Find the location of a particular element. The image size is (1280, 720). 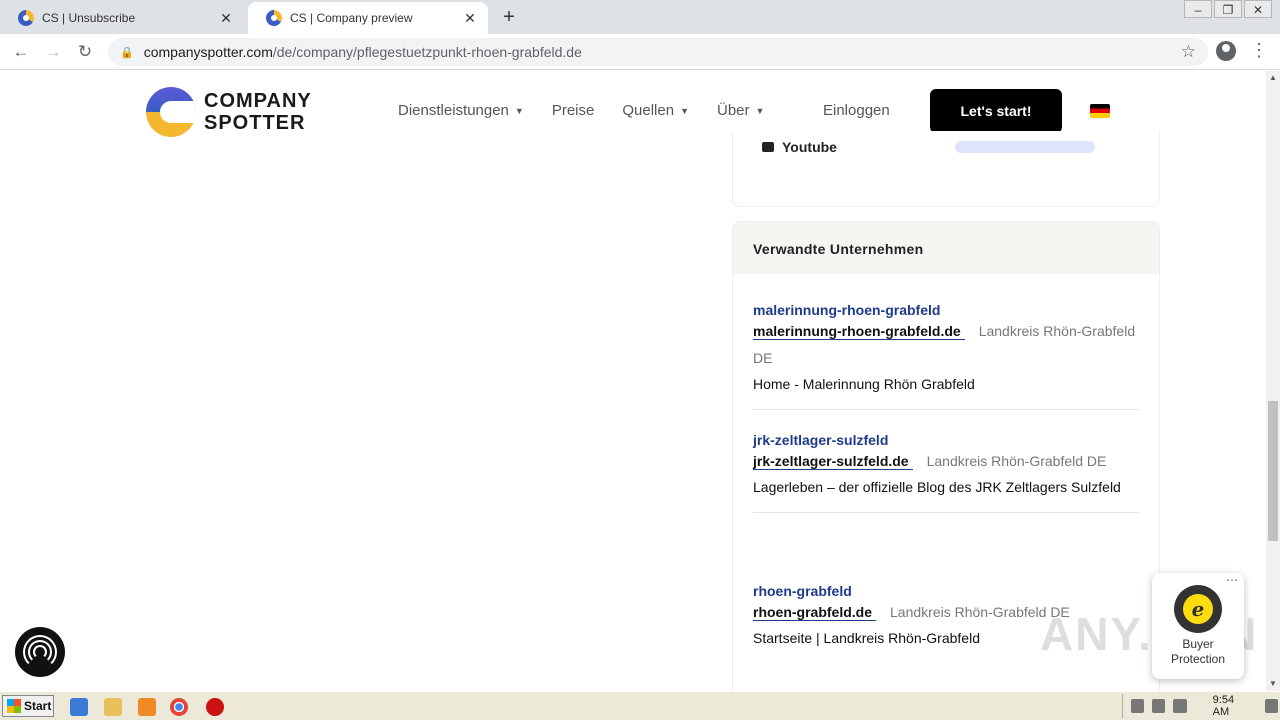

flag-icon is located at coordinates (1180, 706).